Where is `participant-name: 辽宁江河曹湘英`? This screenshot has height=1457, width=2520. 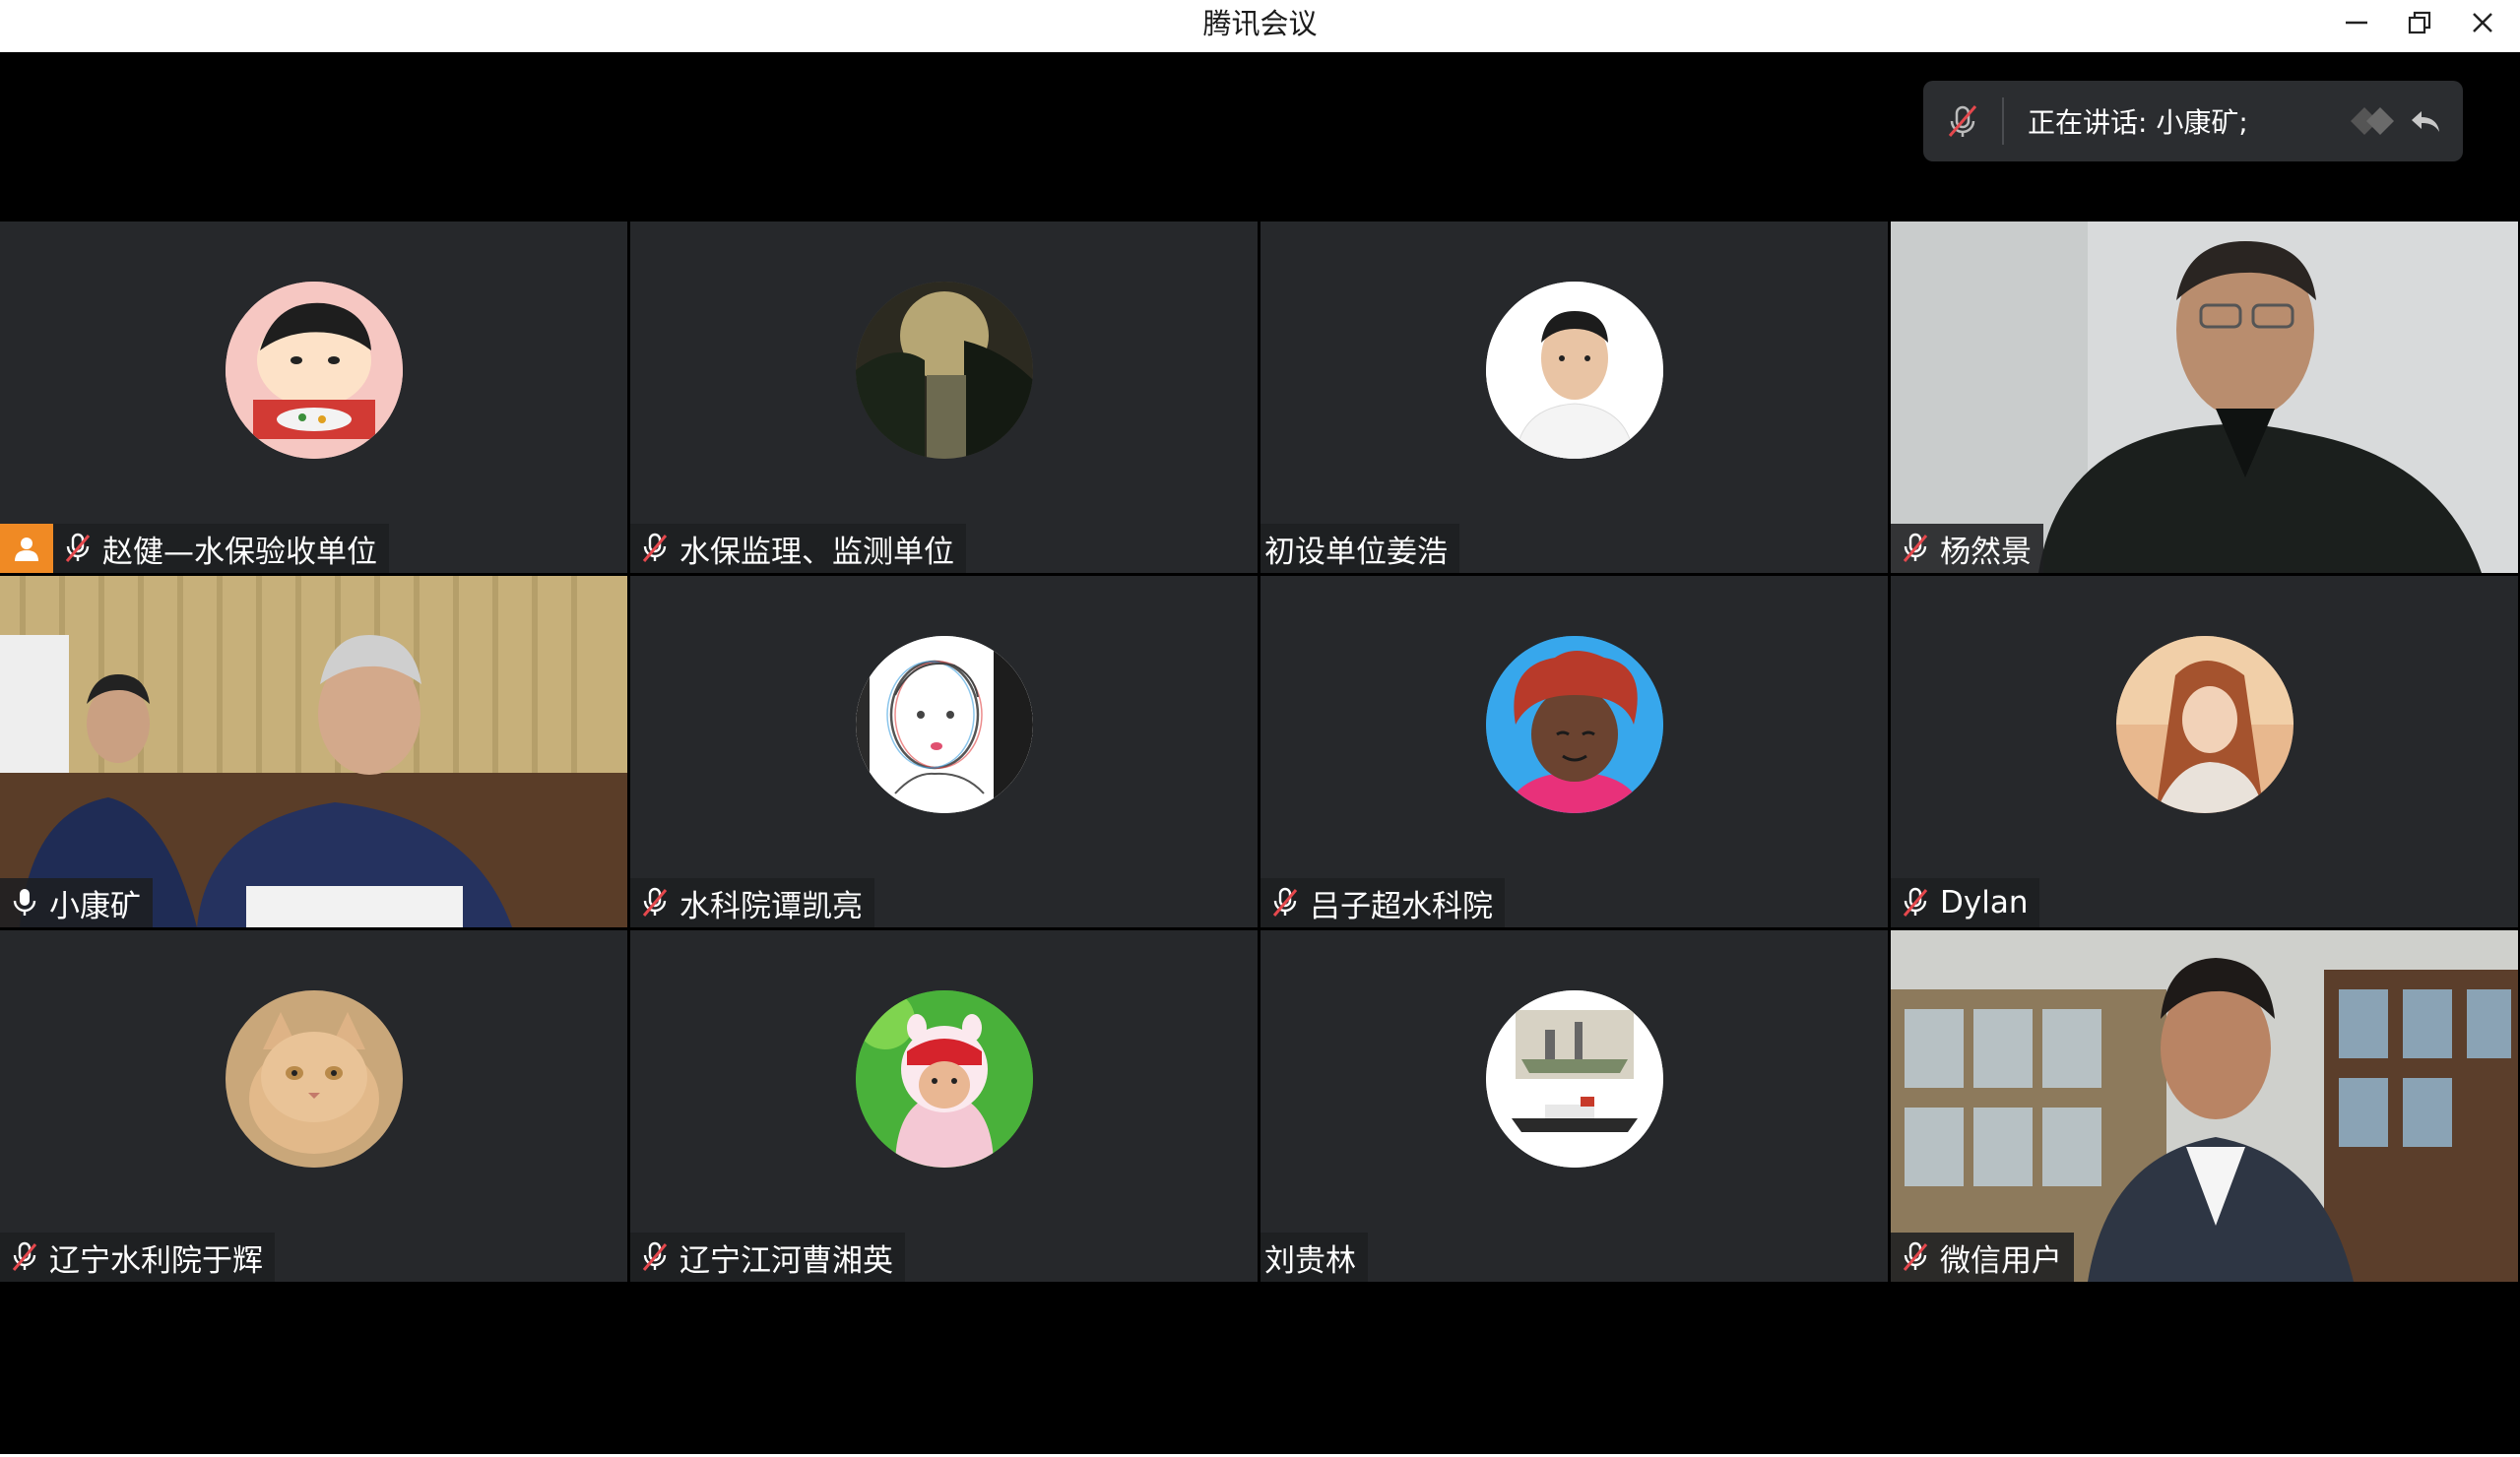 participant-name: 辽宁江河曹湘英 is located at coordinates (786, 1260).